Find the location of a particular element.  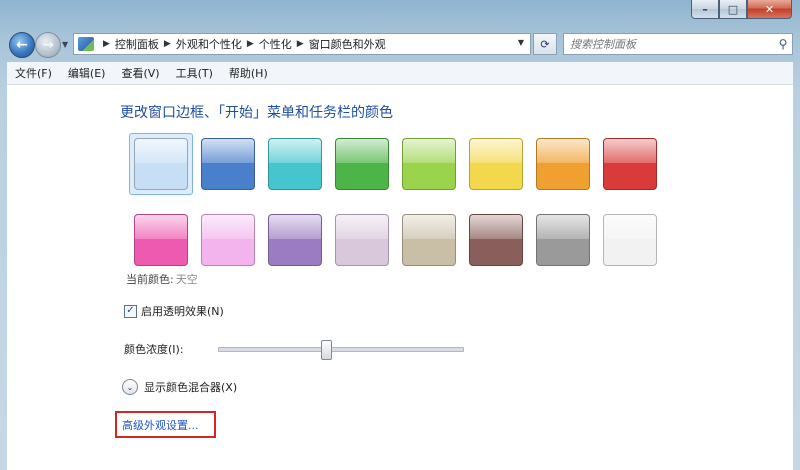

page-title: 更改窗口边框、「开始」菜单和任务栏的颜色 is located at coordinates (256, 113).